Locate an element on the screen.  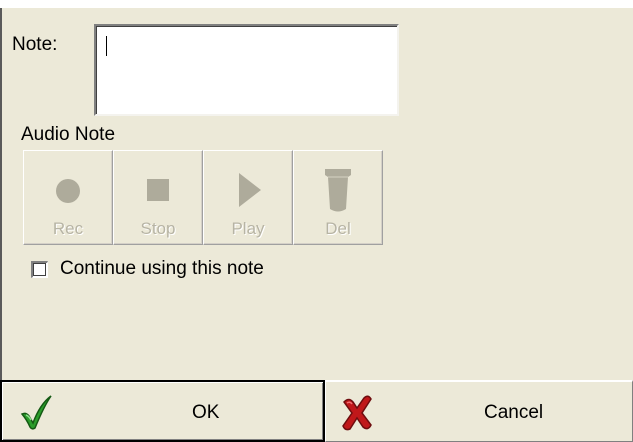
continue-label: Continue using this note is located at coordinates (162, 269).